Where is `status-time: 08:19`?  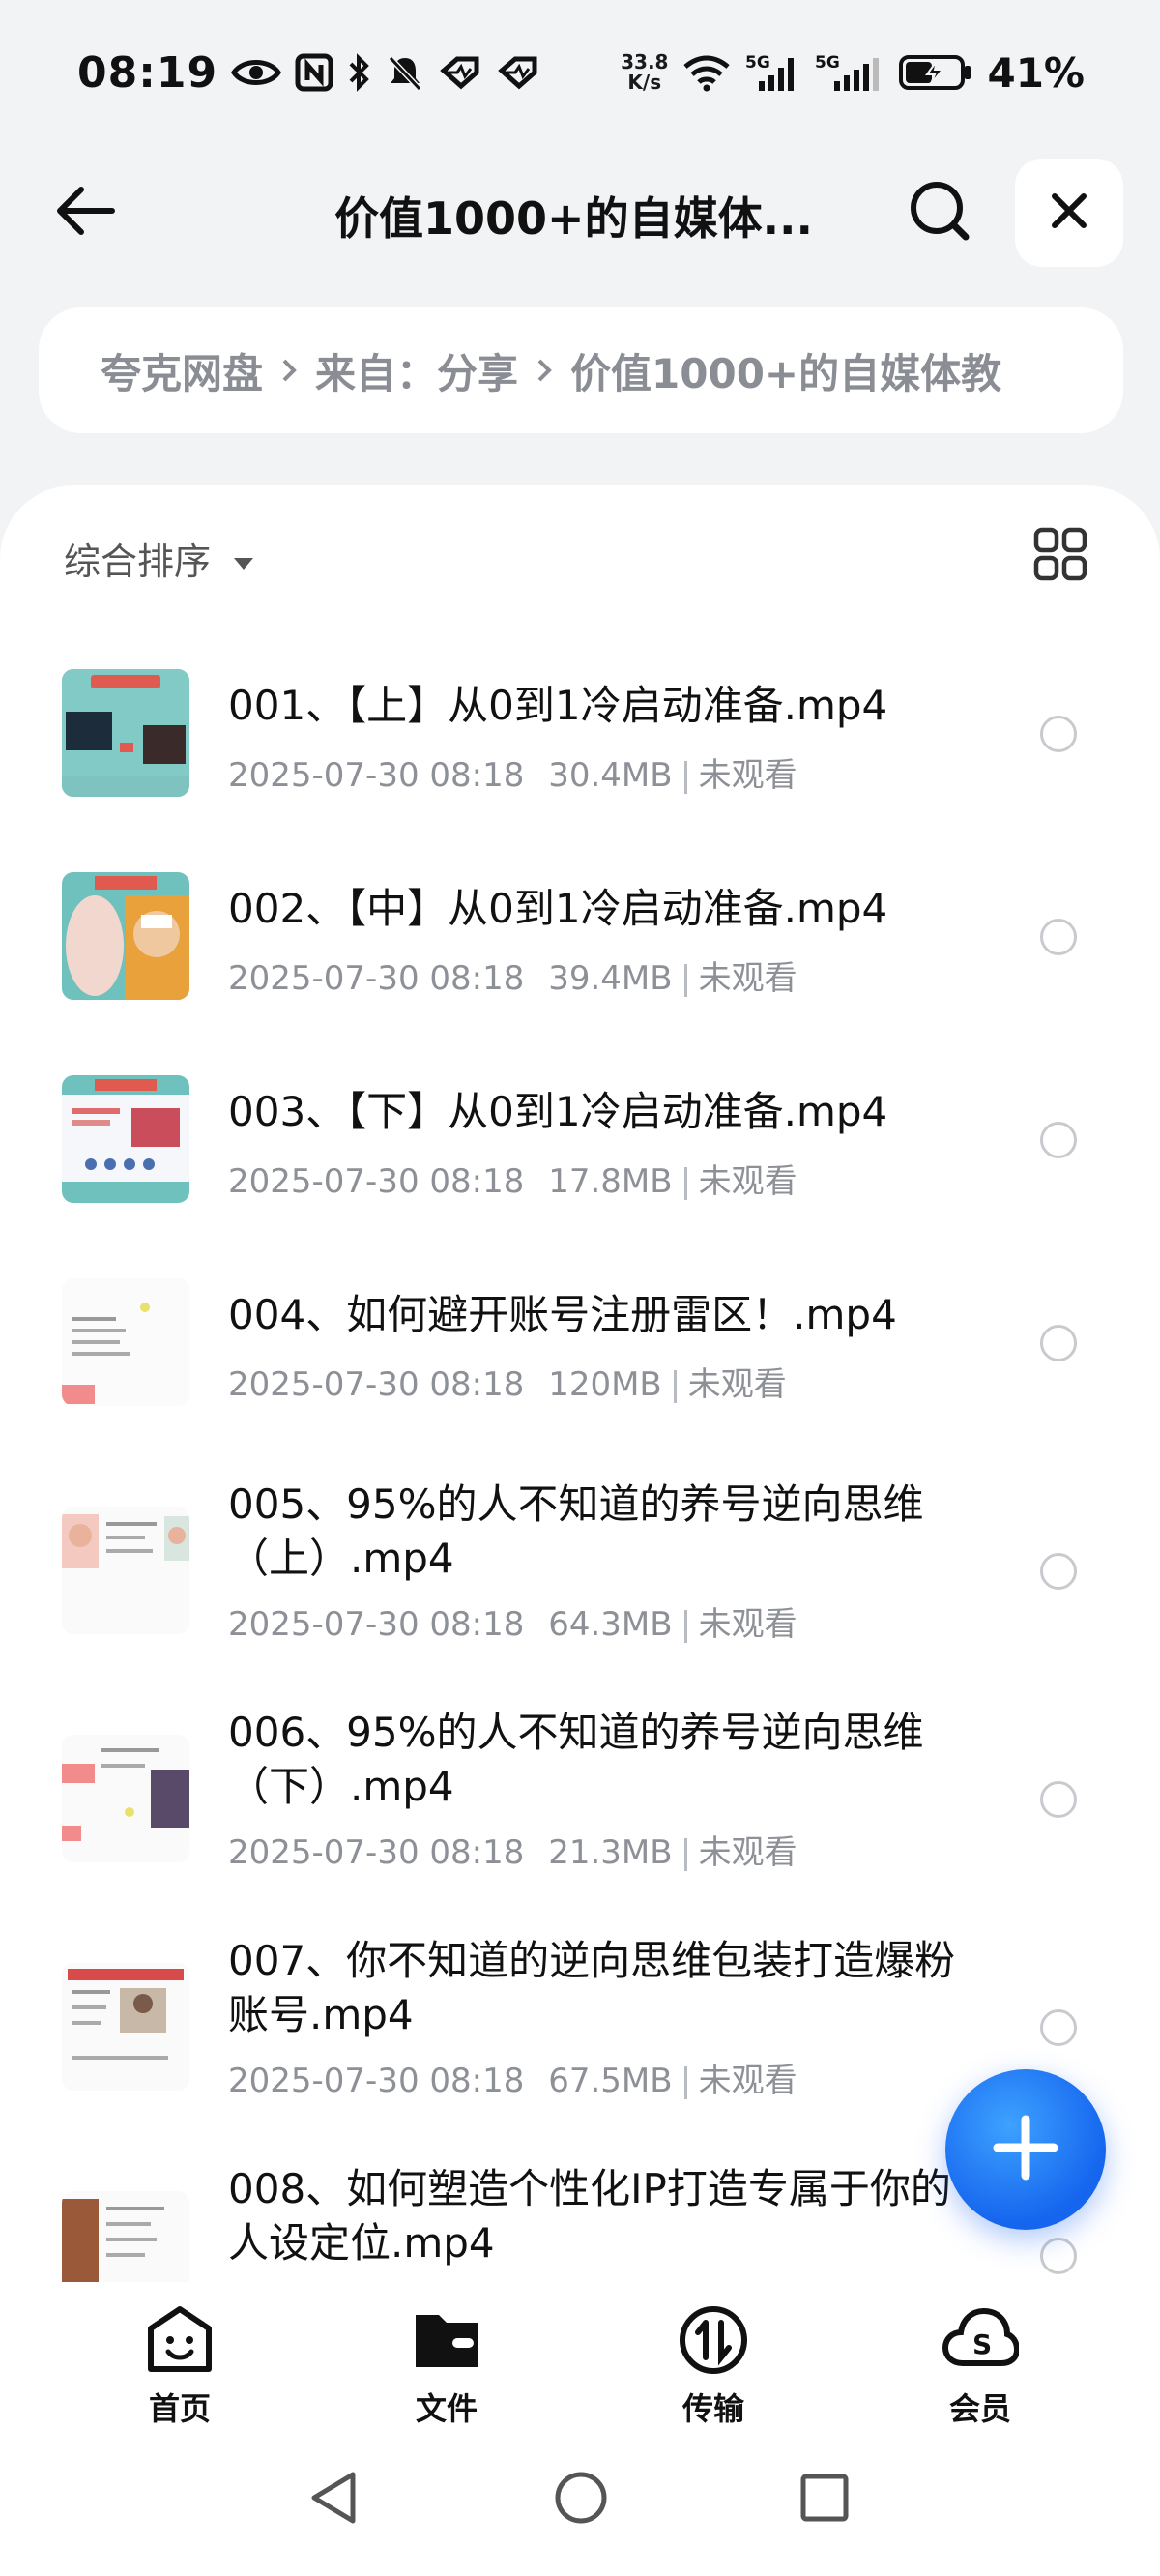
status-time: 08:19 is located at coordinates (148, 72).